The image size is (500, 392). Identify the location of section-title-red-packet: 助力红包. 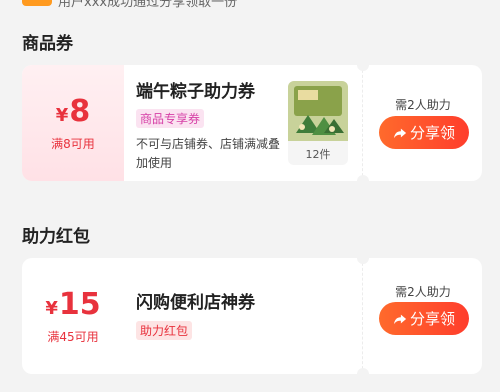
(56, 237).